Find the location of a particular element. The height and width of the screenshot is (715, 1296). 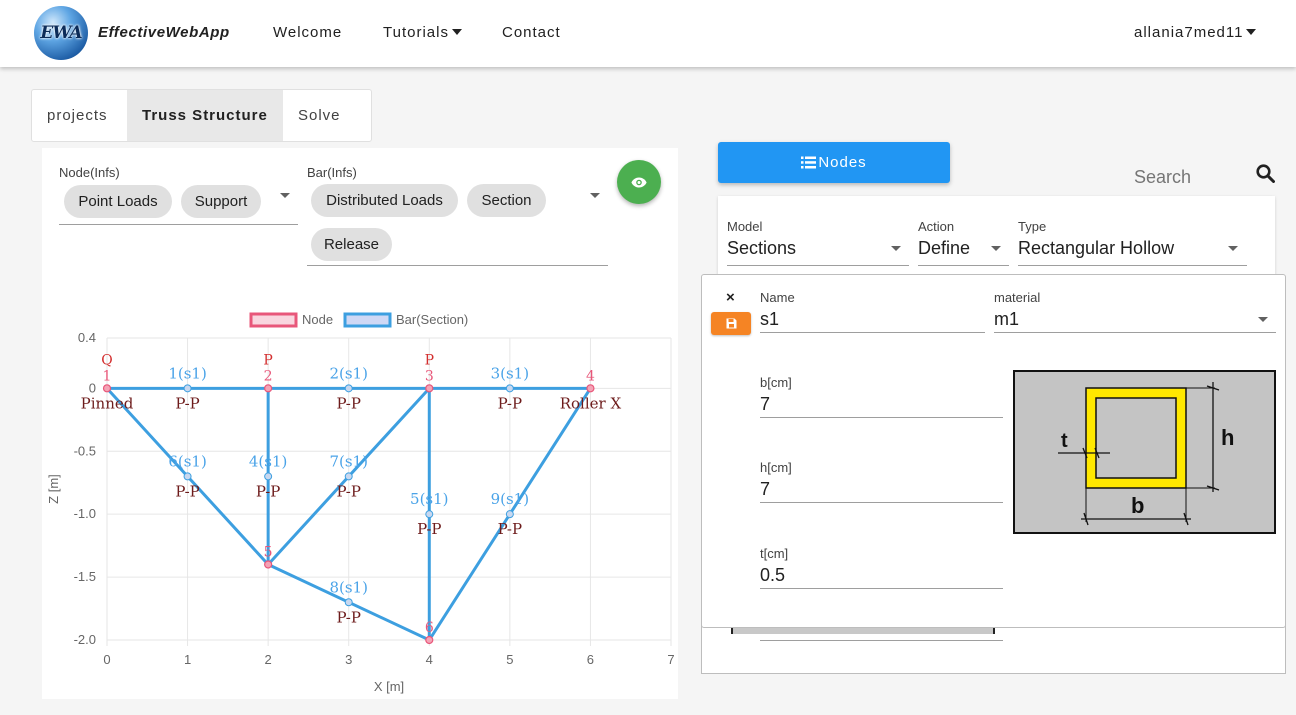

x-tick-label: 4 is located at coordinates (429, 659).